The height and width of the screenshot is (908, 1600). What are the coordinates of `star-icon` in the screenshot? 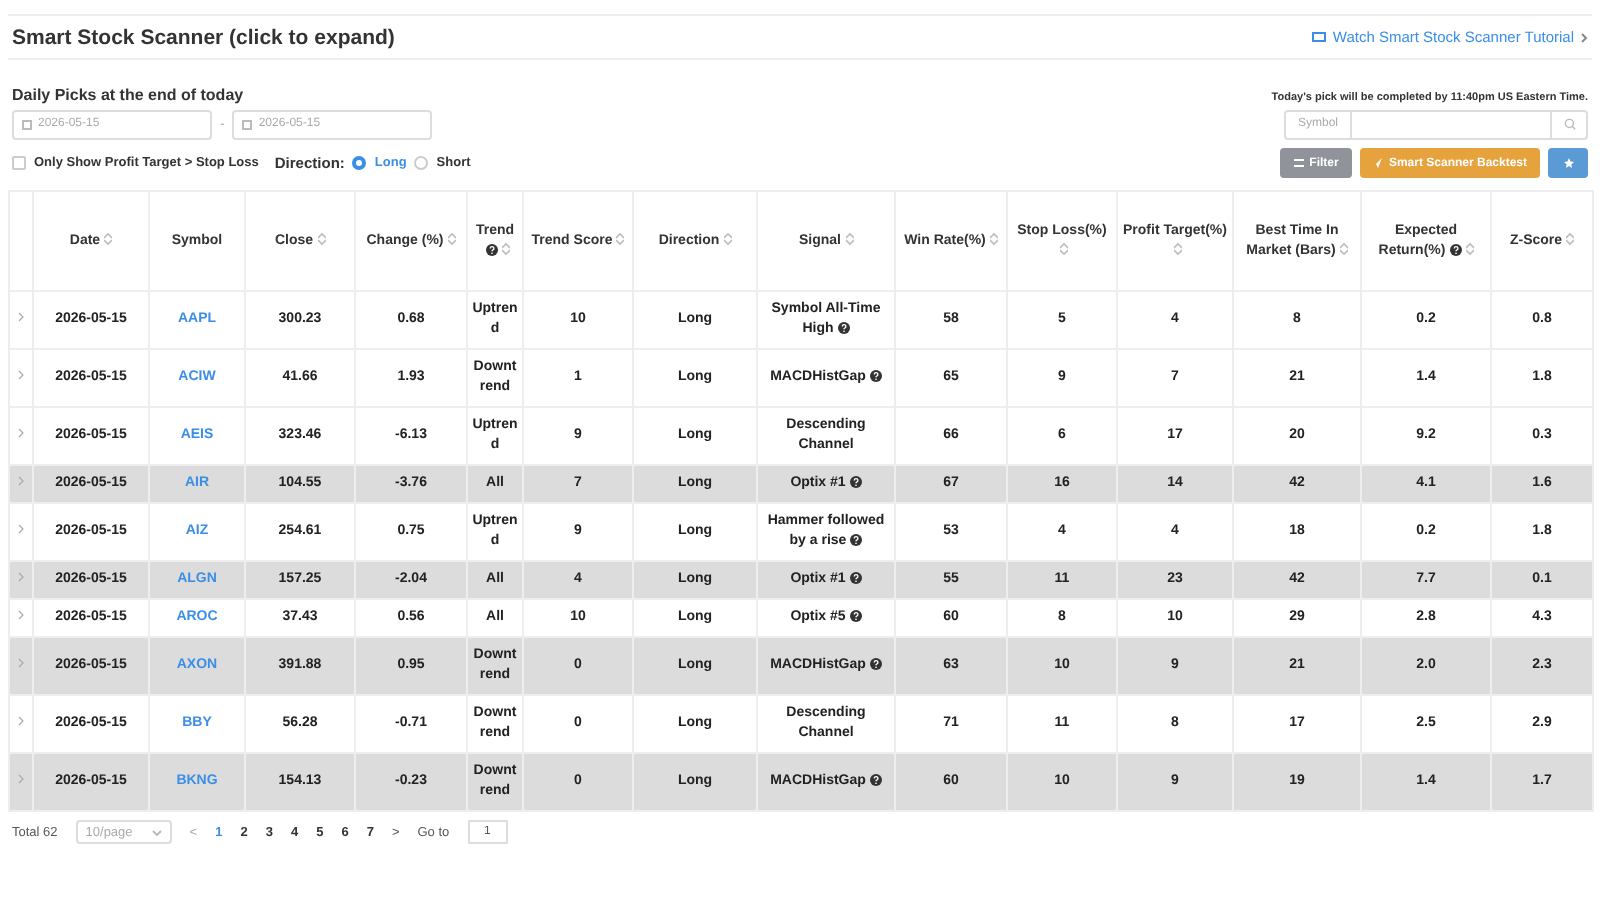 It's located at (1568, 163).